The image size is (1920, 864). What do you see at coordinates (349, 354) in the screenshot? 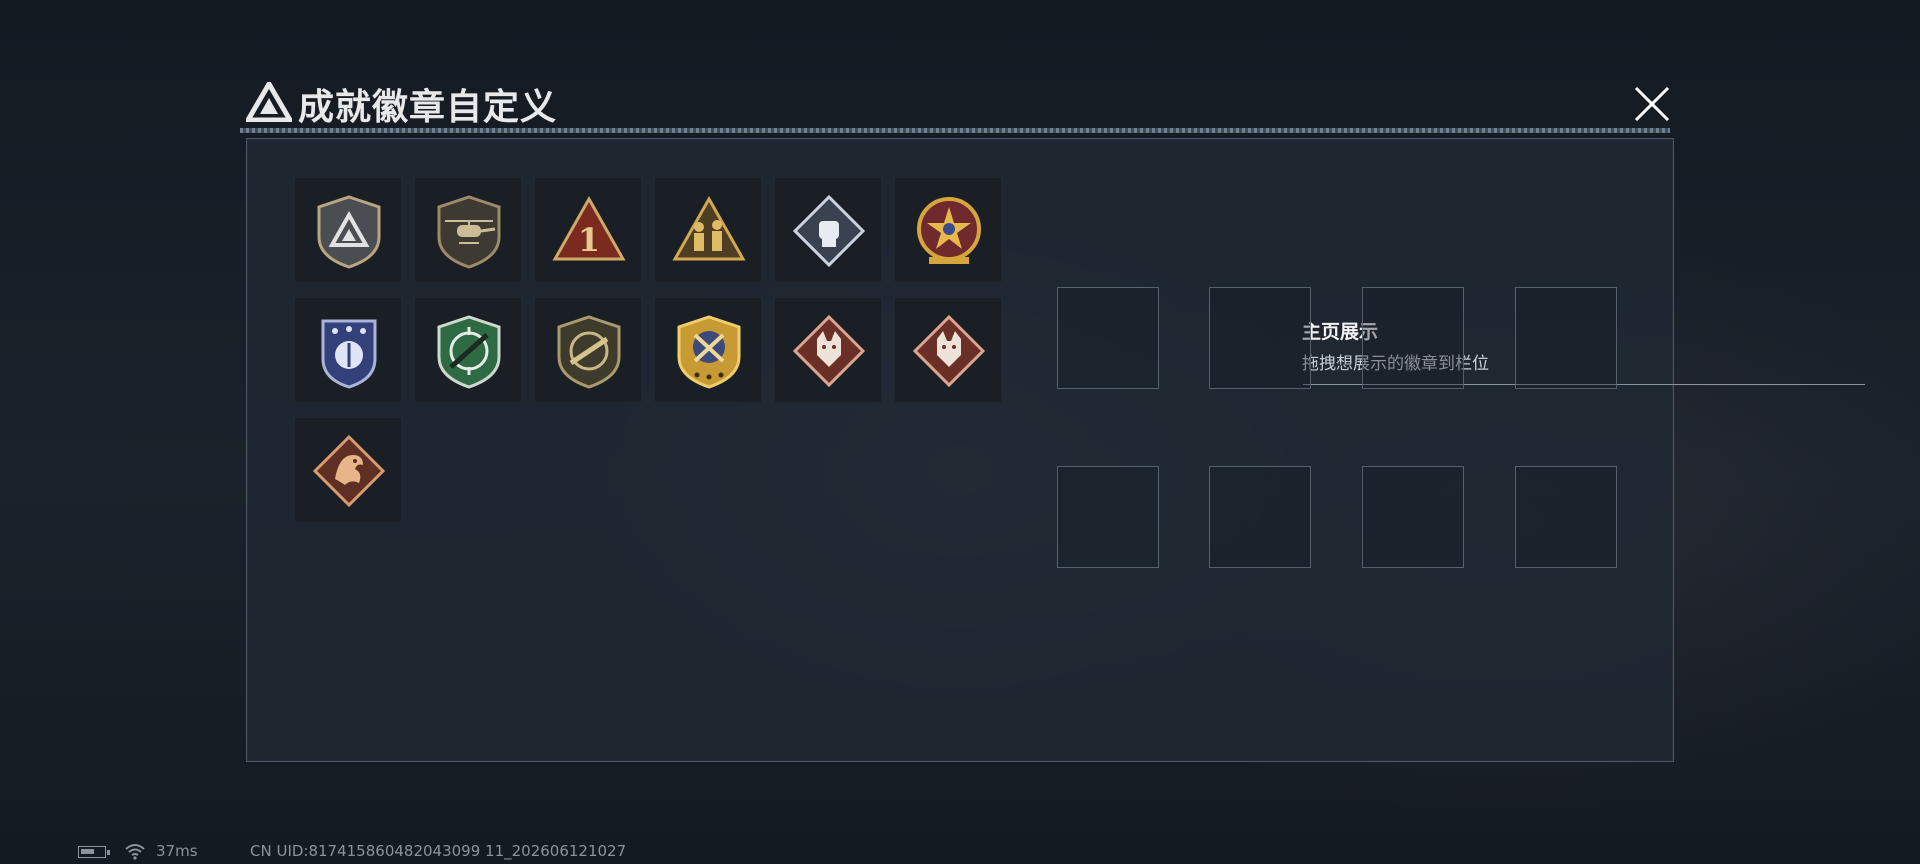
I see `blue-crest-badge-icon` at bounding box center [349, 354].